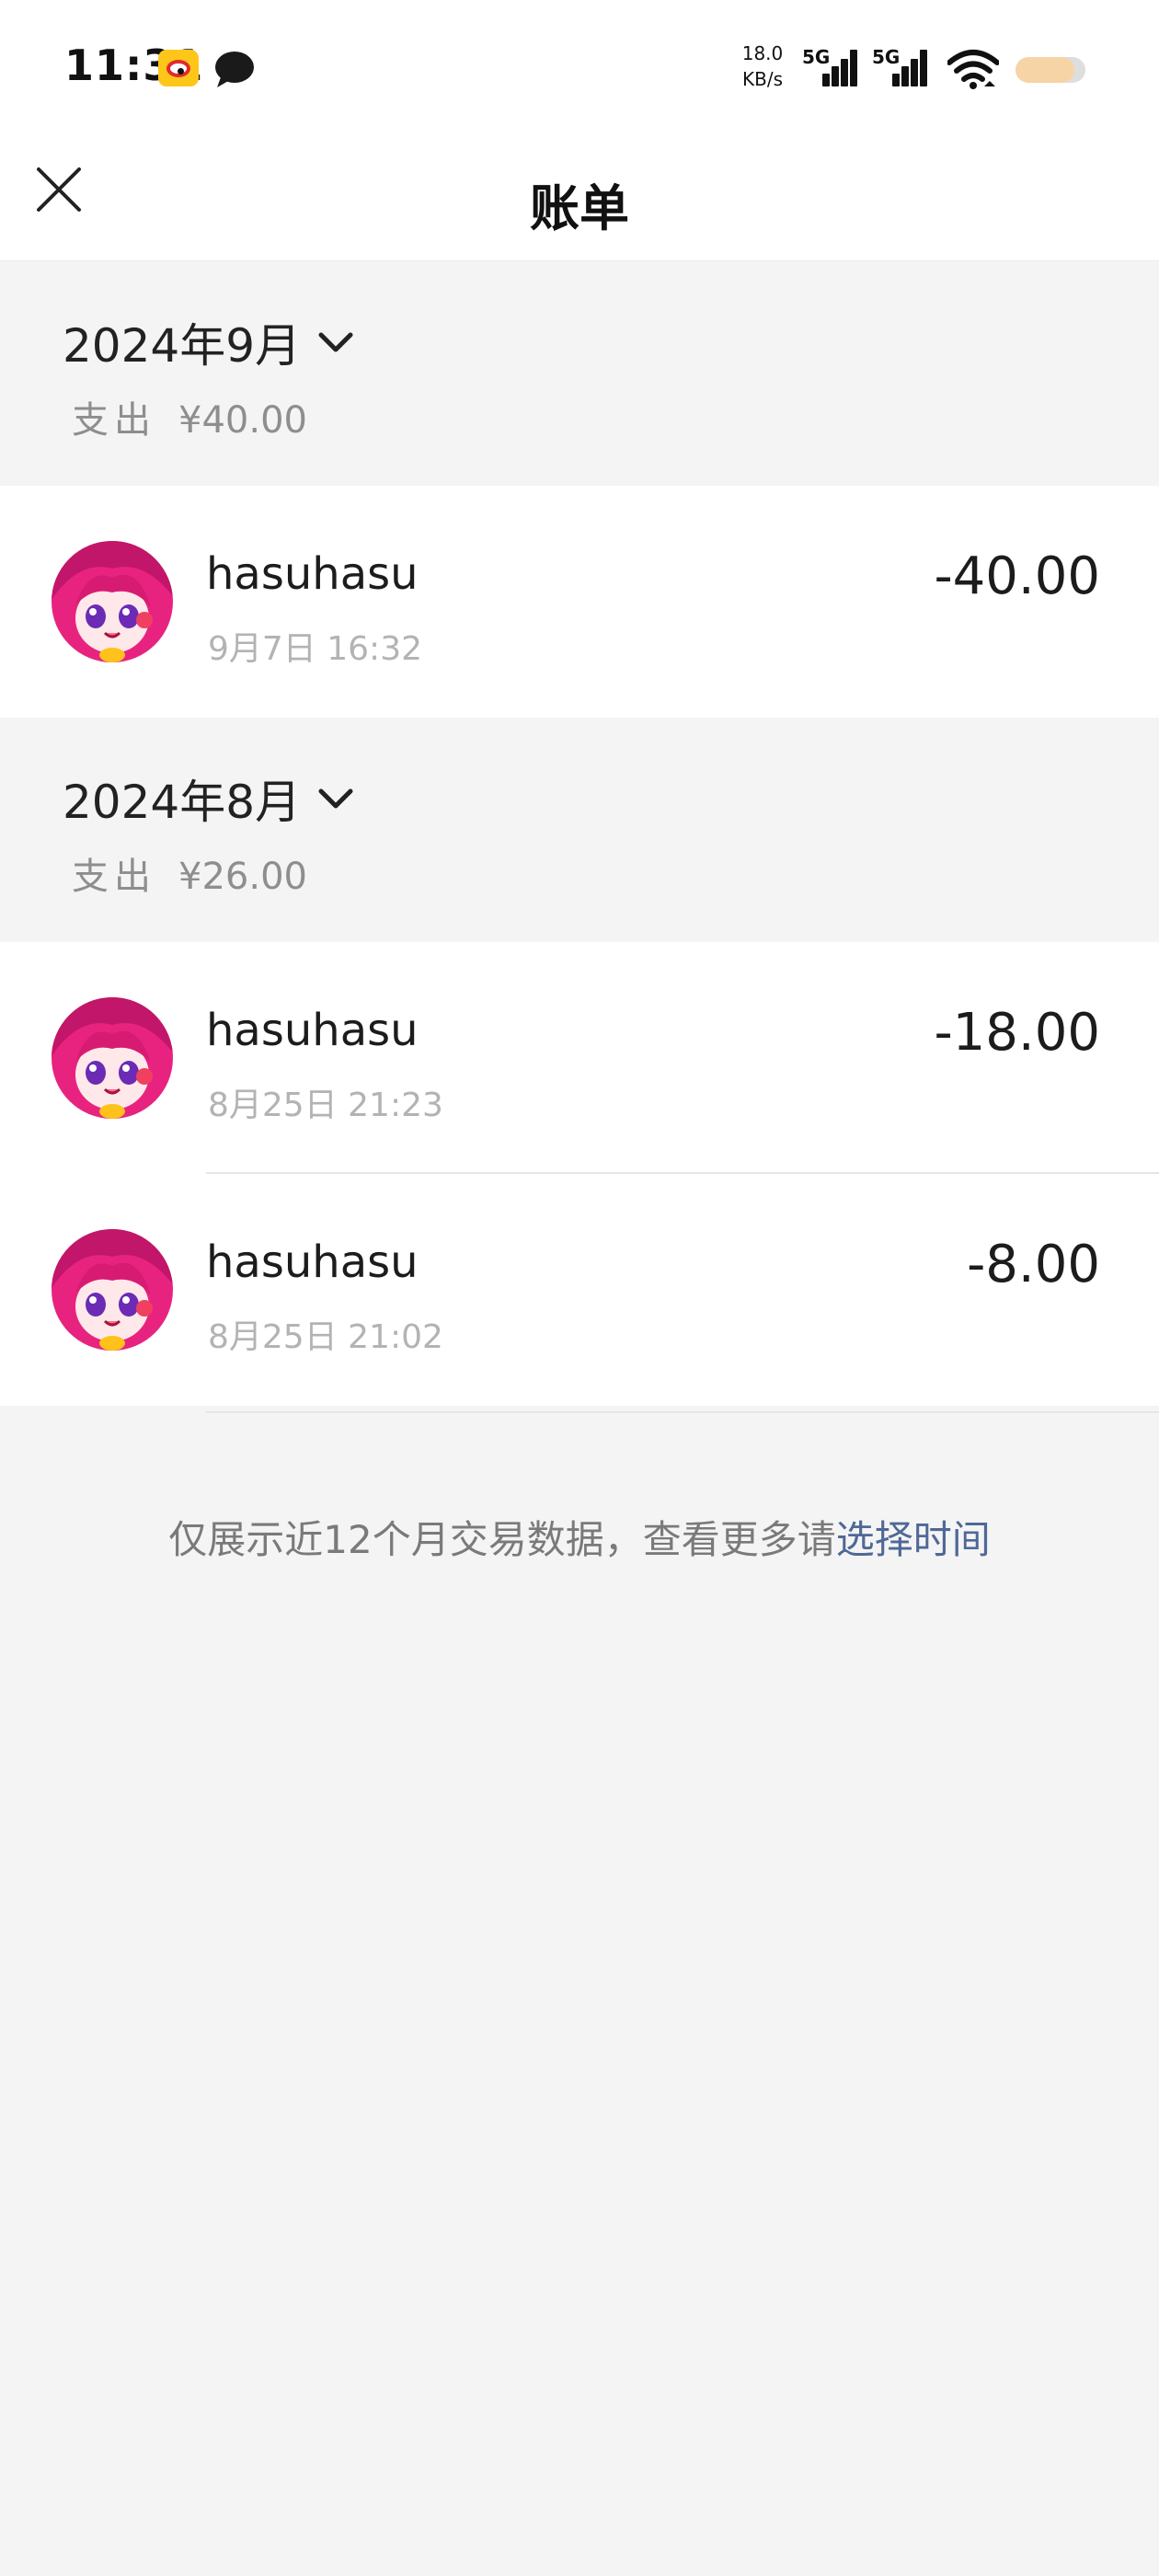 The width and height of the screenshot is (1159, 2576). I want to click on expense-total: ¥26.00, so click(242, 877).